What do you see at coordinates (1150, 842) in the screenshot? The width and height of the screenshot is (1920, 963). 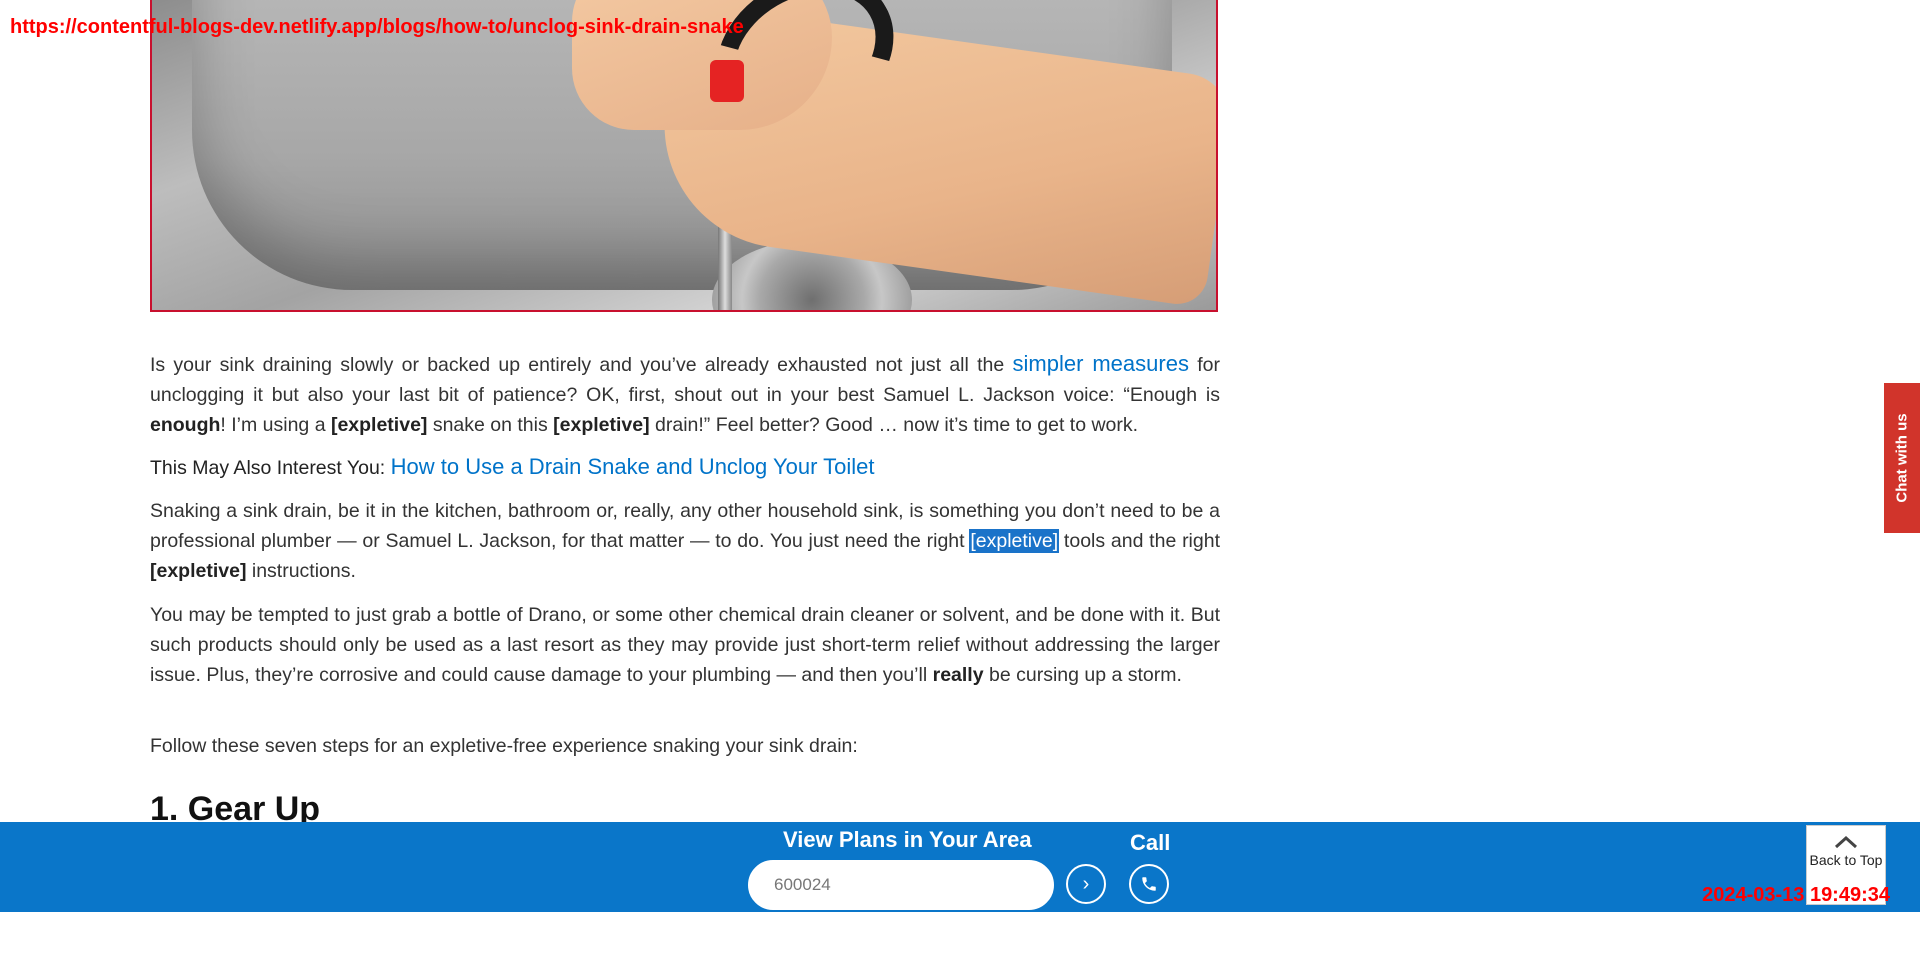 I see `call-label: Call` at bounding box center [1150, 842].